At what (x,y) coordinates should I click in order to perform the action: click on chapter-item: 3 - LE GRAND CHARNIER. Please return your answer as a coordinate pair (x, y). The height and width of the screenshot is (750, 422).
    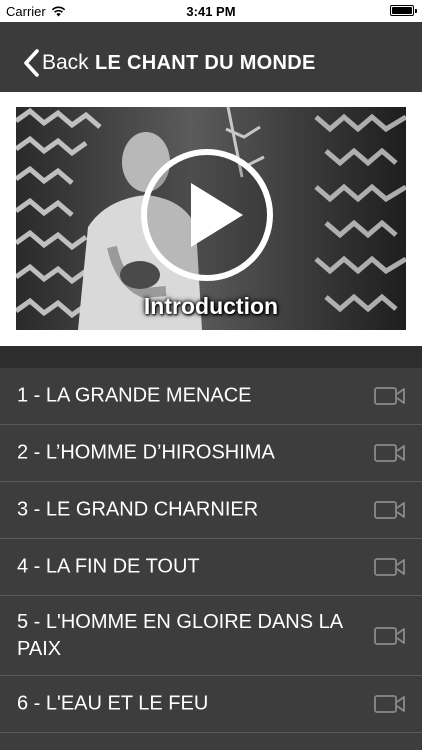
    Looking at the image, I should click on (211, 510).